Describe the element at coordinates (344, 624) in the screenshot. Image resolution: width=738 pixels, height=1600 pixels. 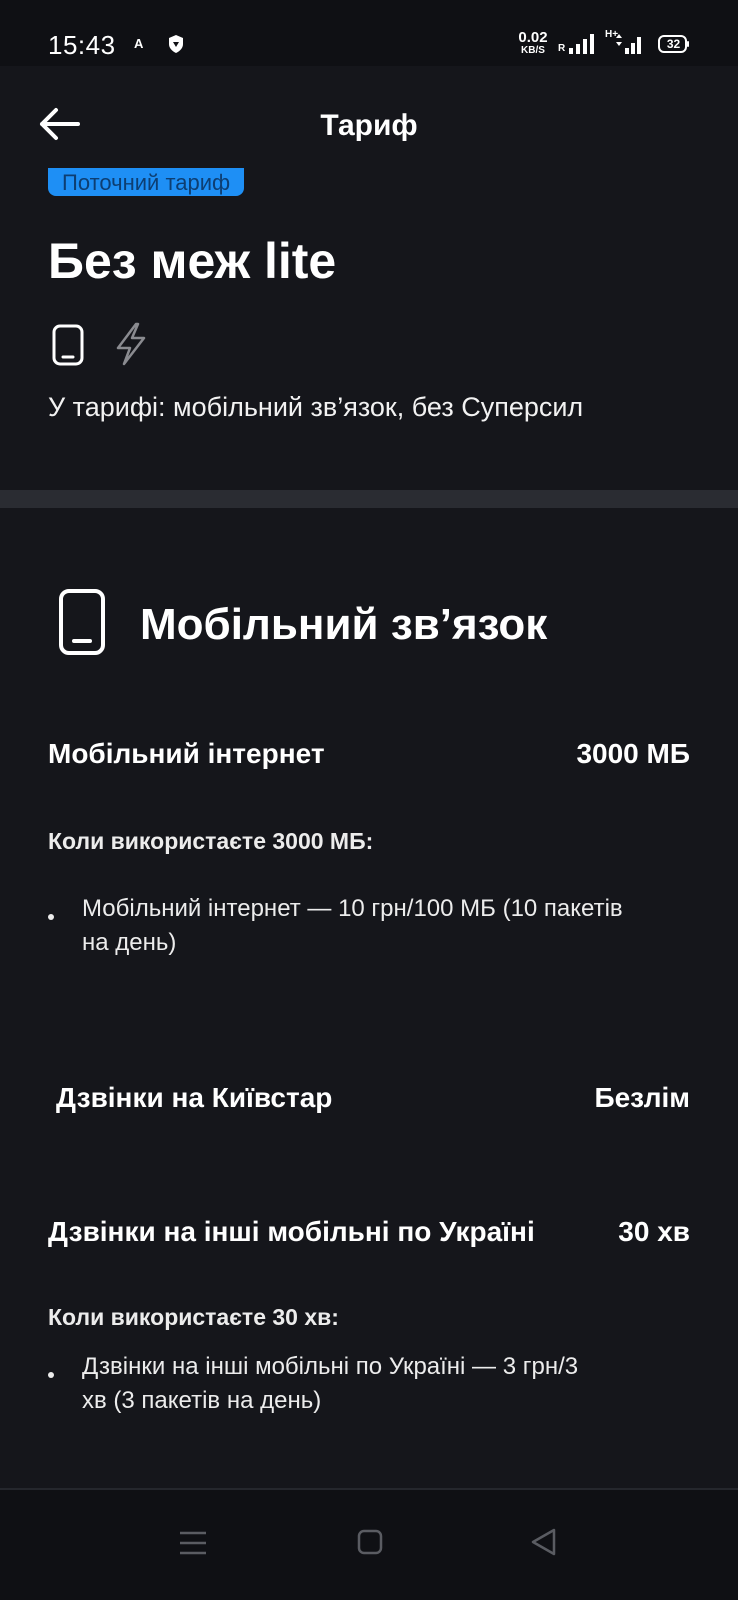
I see `section-title: Мобільний зв’язок` at that location.